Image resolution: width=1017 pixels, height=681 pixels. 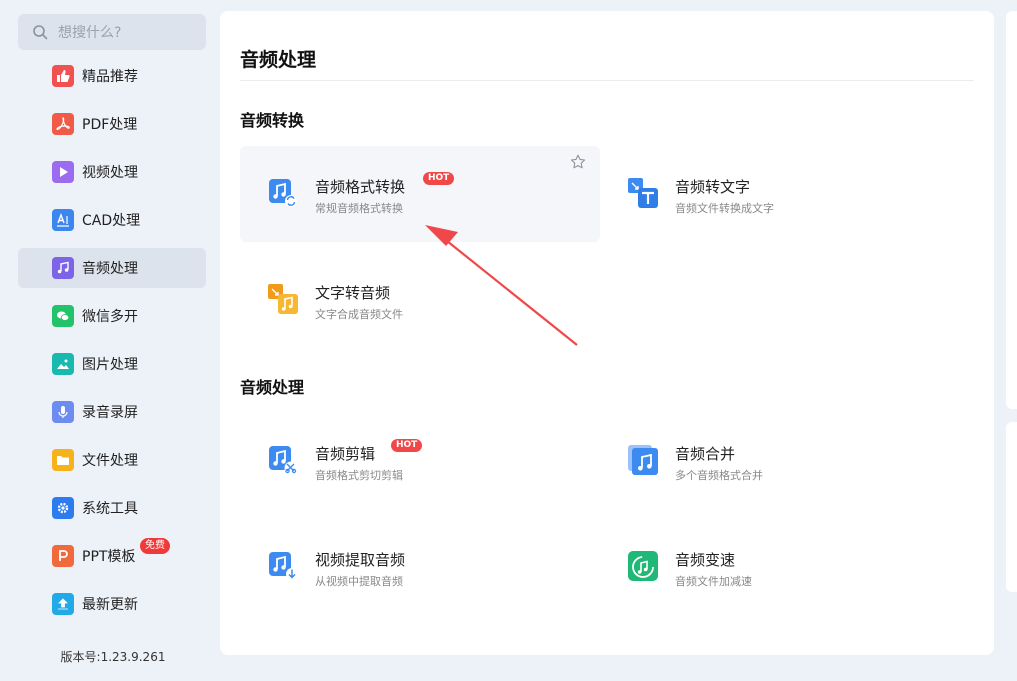 I want to click on sidebar-item-pdf: PDF处理, so click(x=112, y=124).